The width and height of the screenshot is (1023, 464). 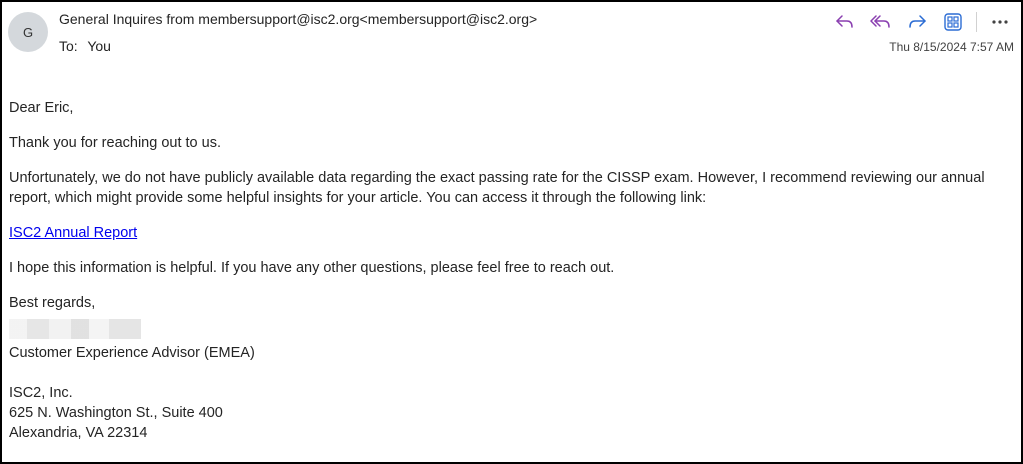 What do you see at coordinates (75, 329) in the screenshot?
I see `redacted-signature-name` at bounding box center [75, 329].